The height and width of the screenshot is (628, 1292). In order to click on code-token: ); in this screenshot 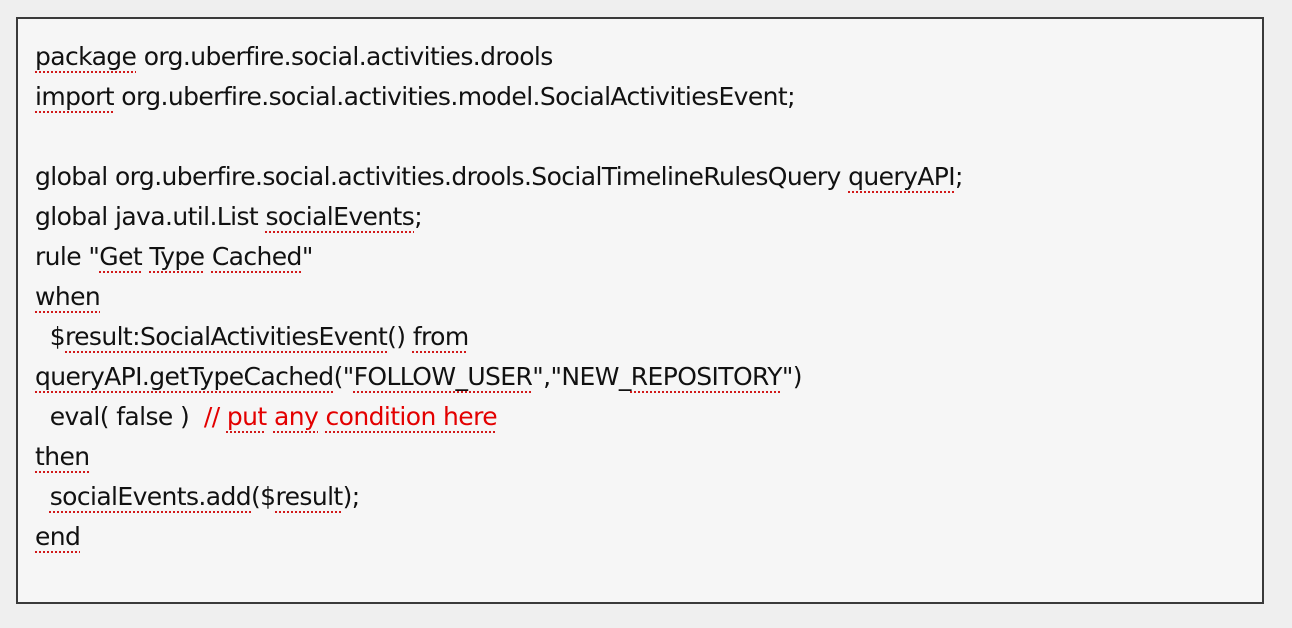, I will do `click(351, 496)`.